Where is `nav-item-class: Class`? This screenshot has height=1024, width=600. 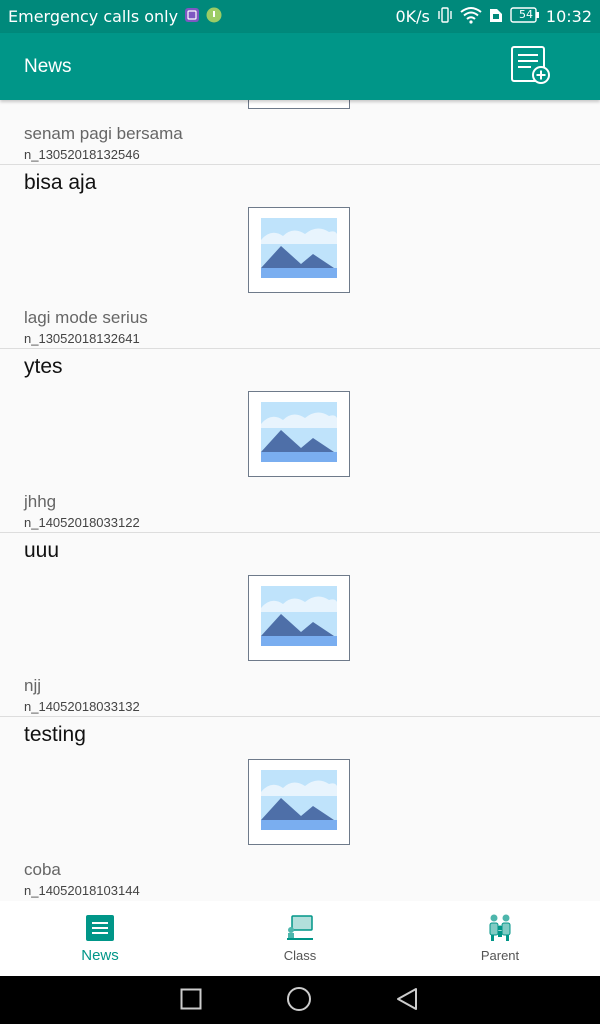 nav-item-class: Class is located at coordinates (300, 938).